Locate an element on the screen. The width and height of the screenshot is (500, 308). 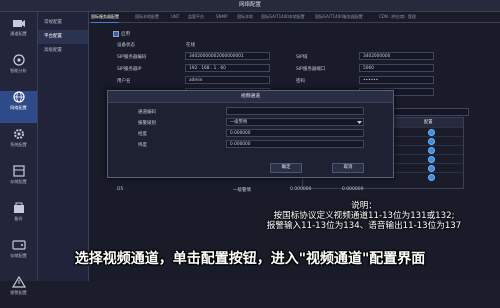
tab-gb-local: 国标本地配置 is located at coordinates (147, 17).